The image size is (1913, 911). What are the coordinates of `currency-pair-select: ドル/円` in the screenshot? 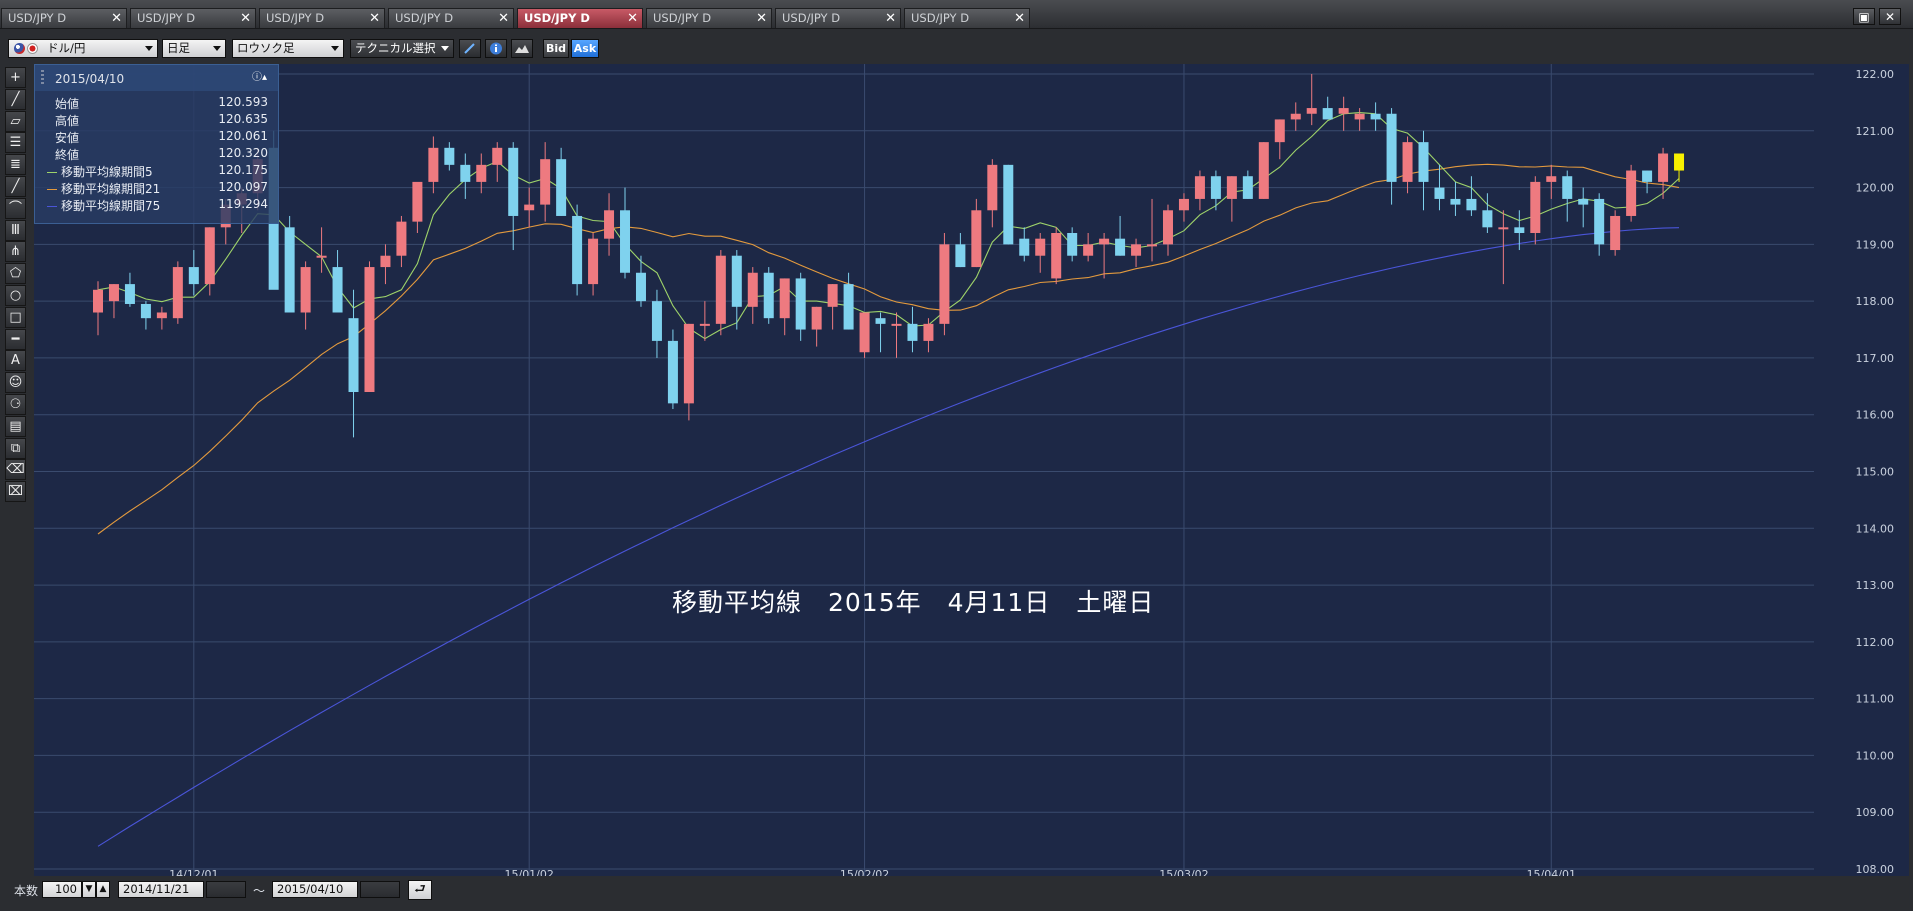 It's located at (83, 48).